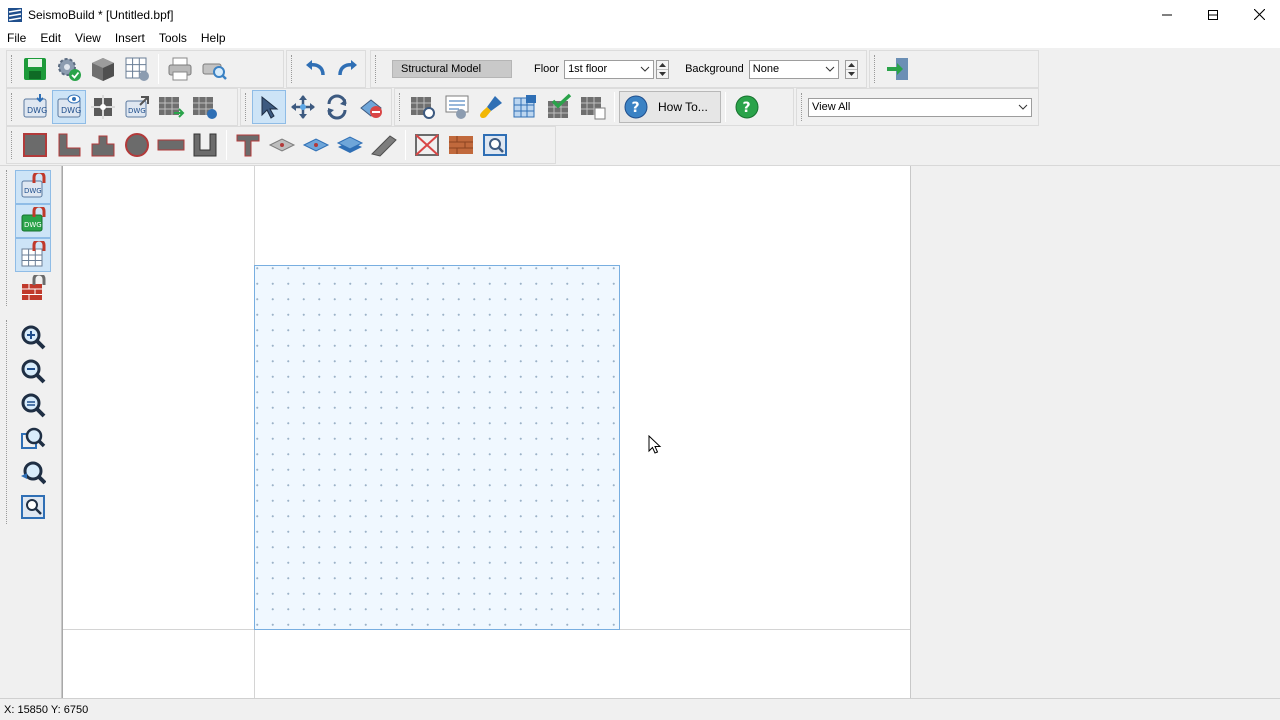 The width and height of the screenshot is (1280, 720). I want to click on rotate-icon, so click(337, 107).